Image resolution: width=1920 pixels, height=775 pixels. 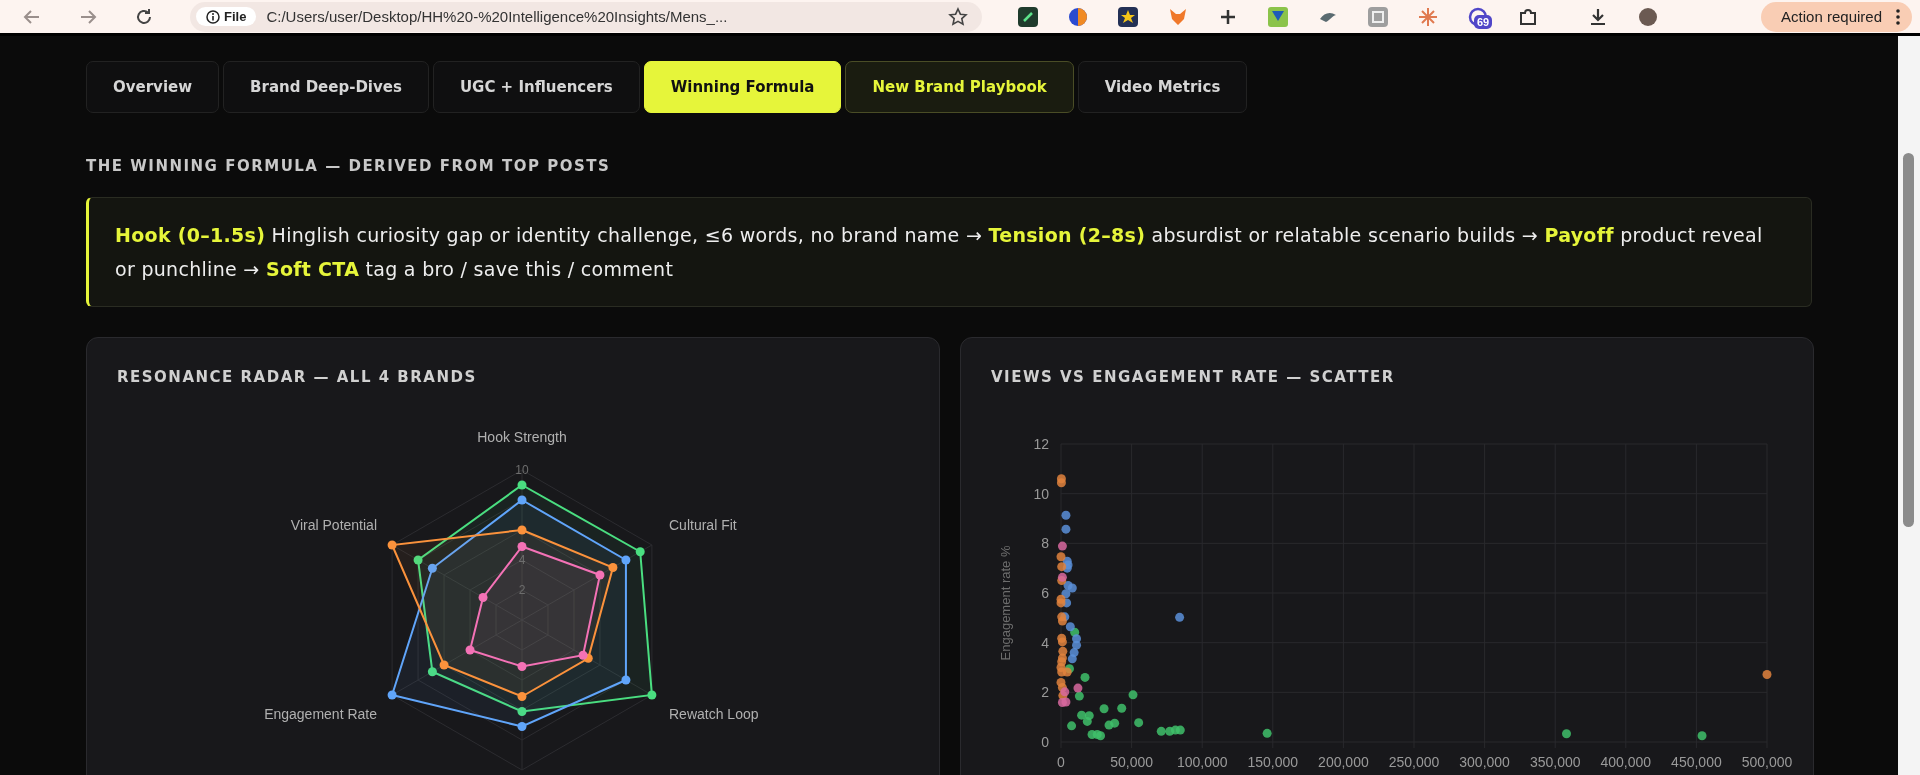 I want to click on axis-label: Viral Potential, so click(x=333, y=525).